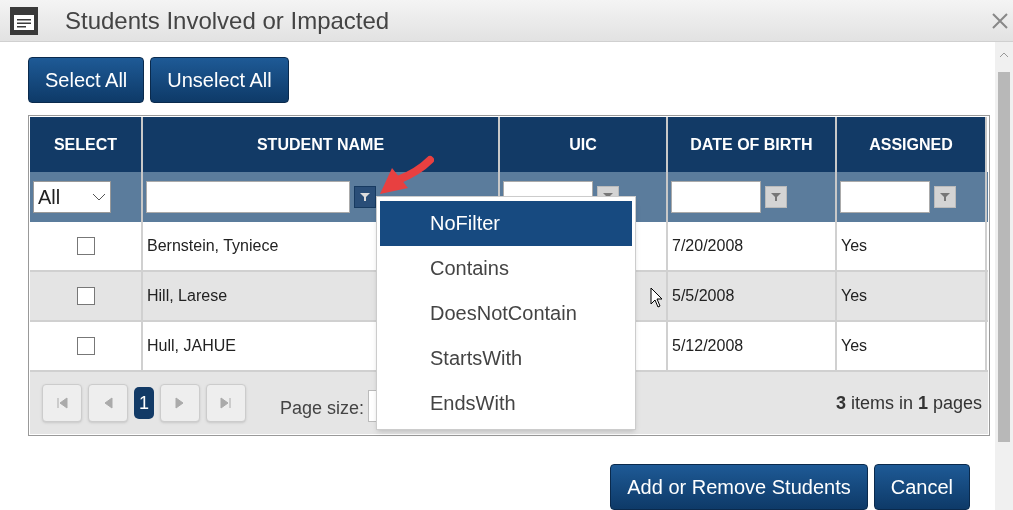 The width and height of the screenshot is (1013, 510). What do you see at coordinates (703, 296) in the screenshot?
I see `table-cell-text: 5/5/2008` at bounding box center [703, 296].